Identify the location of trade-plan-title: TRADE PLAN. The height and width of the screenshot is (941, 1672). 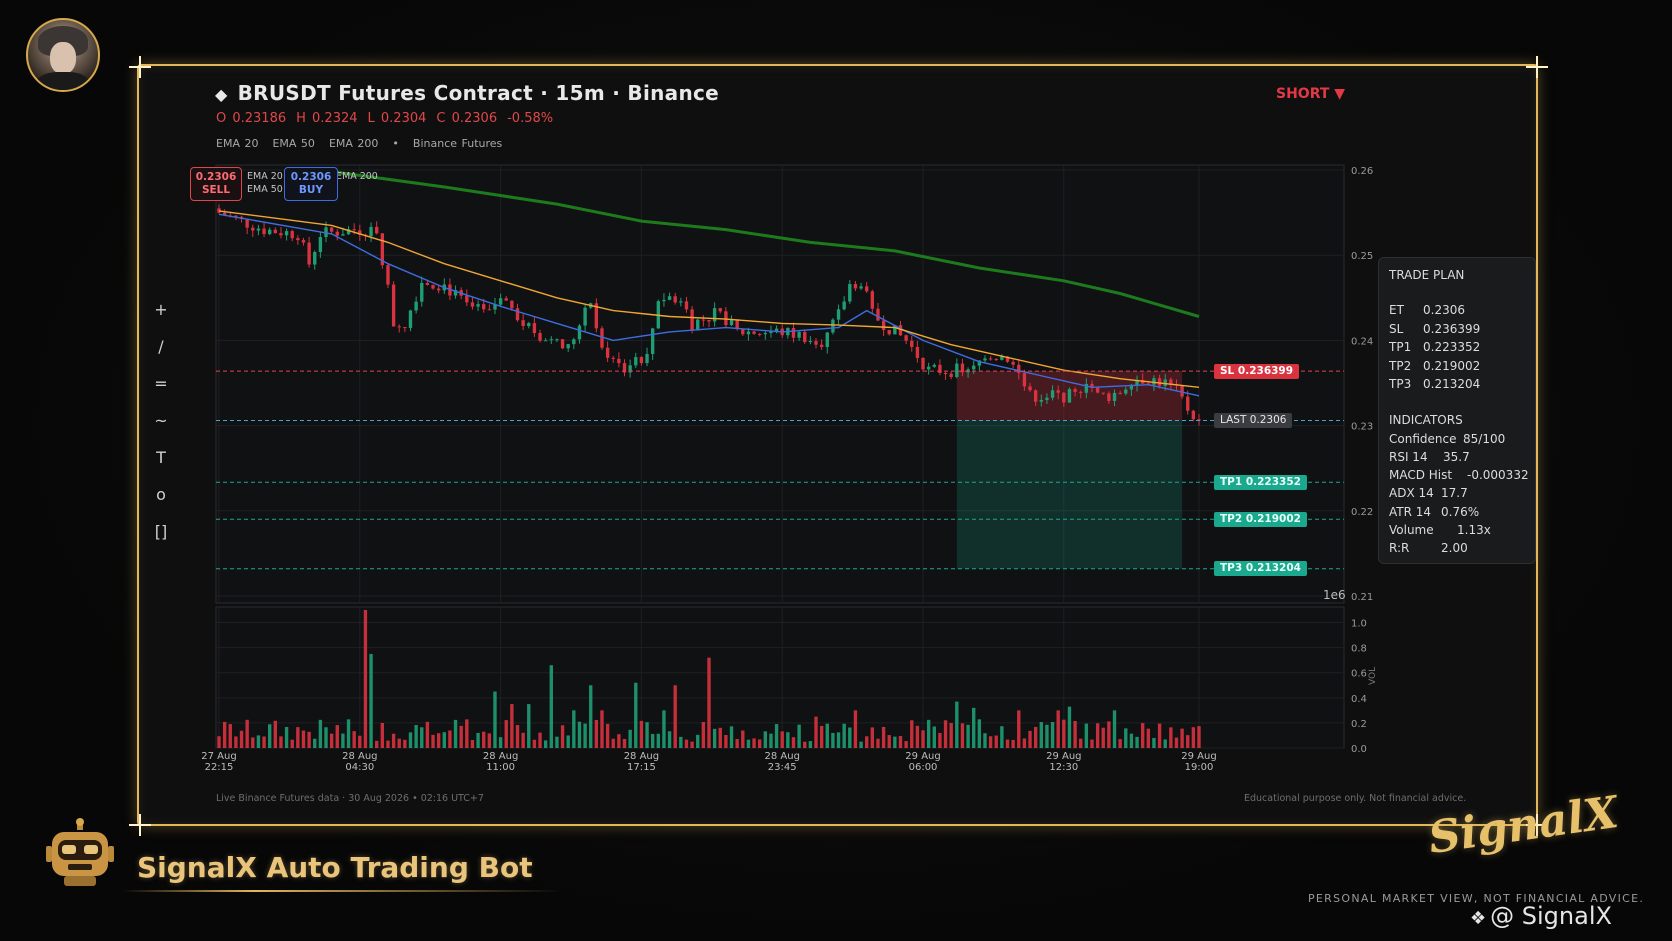
(1427, 275).